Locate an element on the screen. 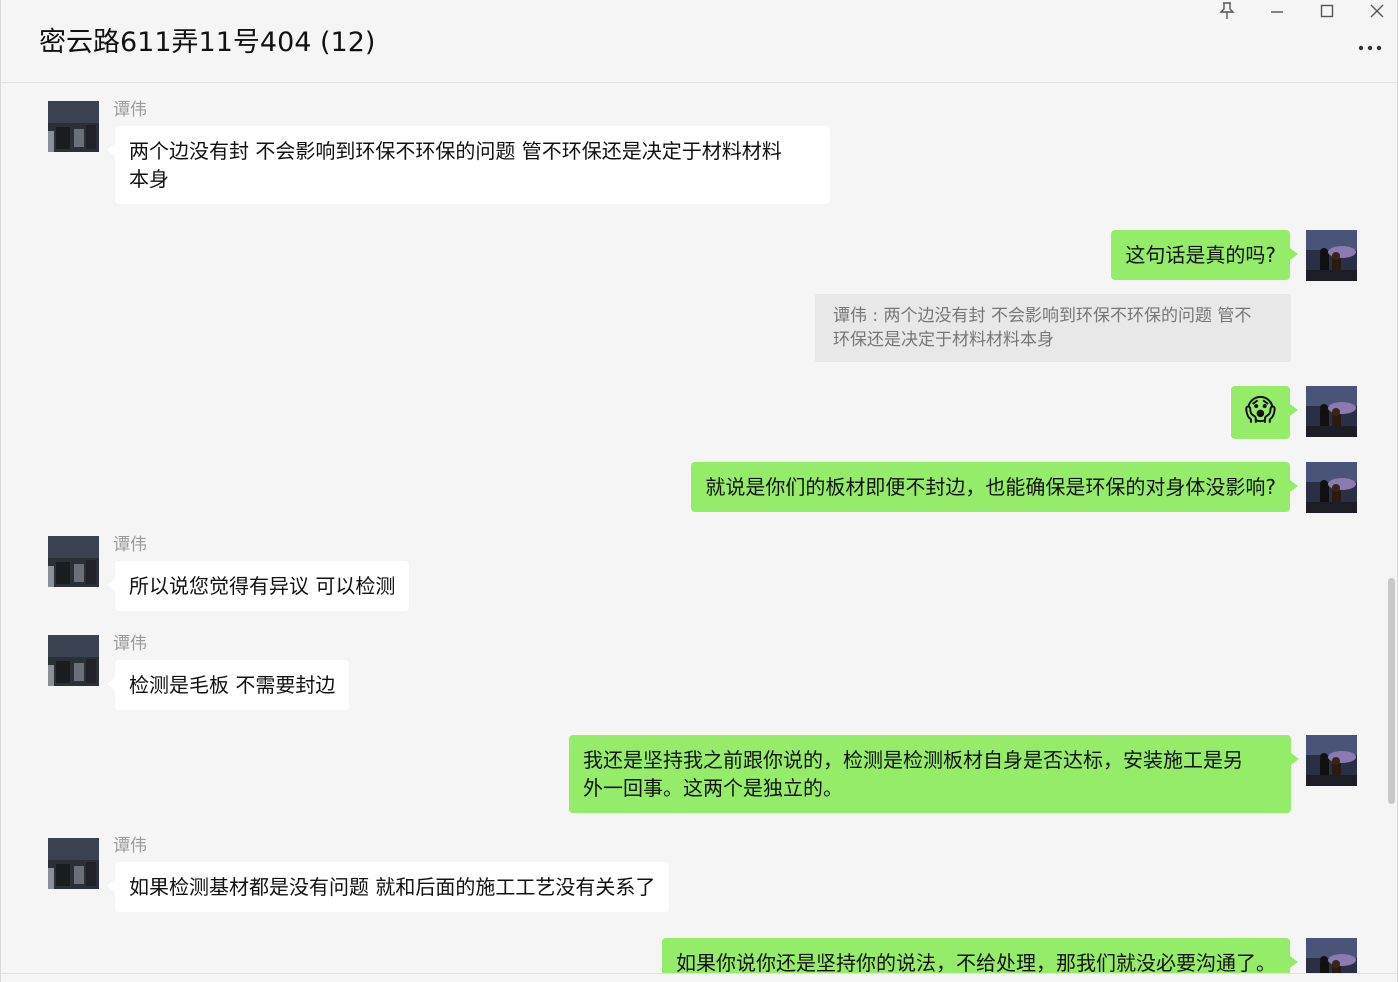 The image size is (1398, 982). chat-header: 密云路611弄11号404 (12) is located at coordinates (699, 41).